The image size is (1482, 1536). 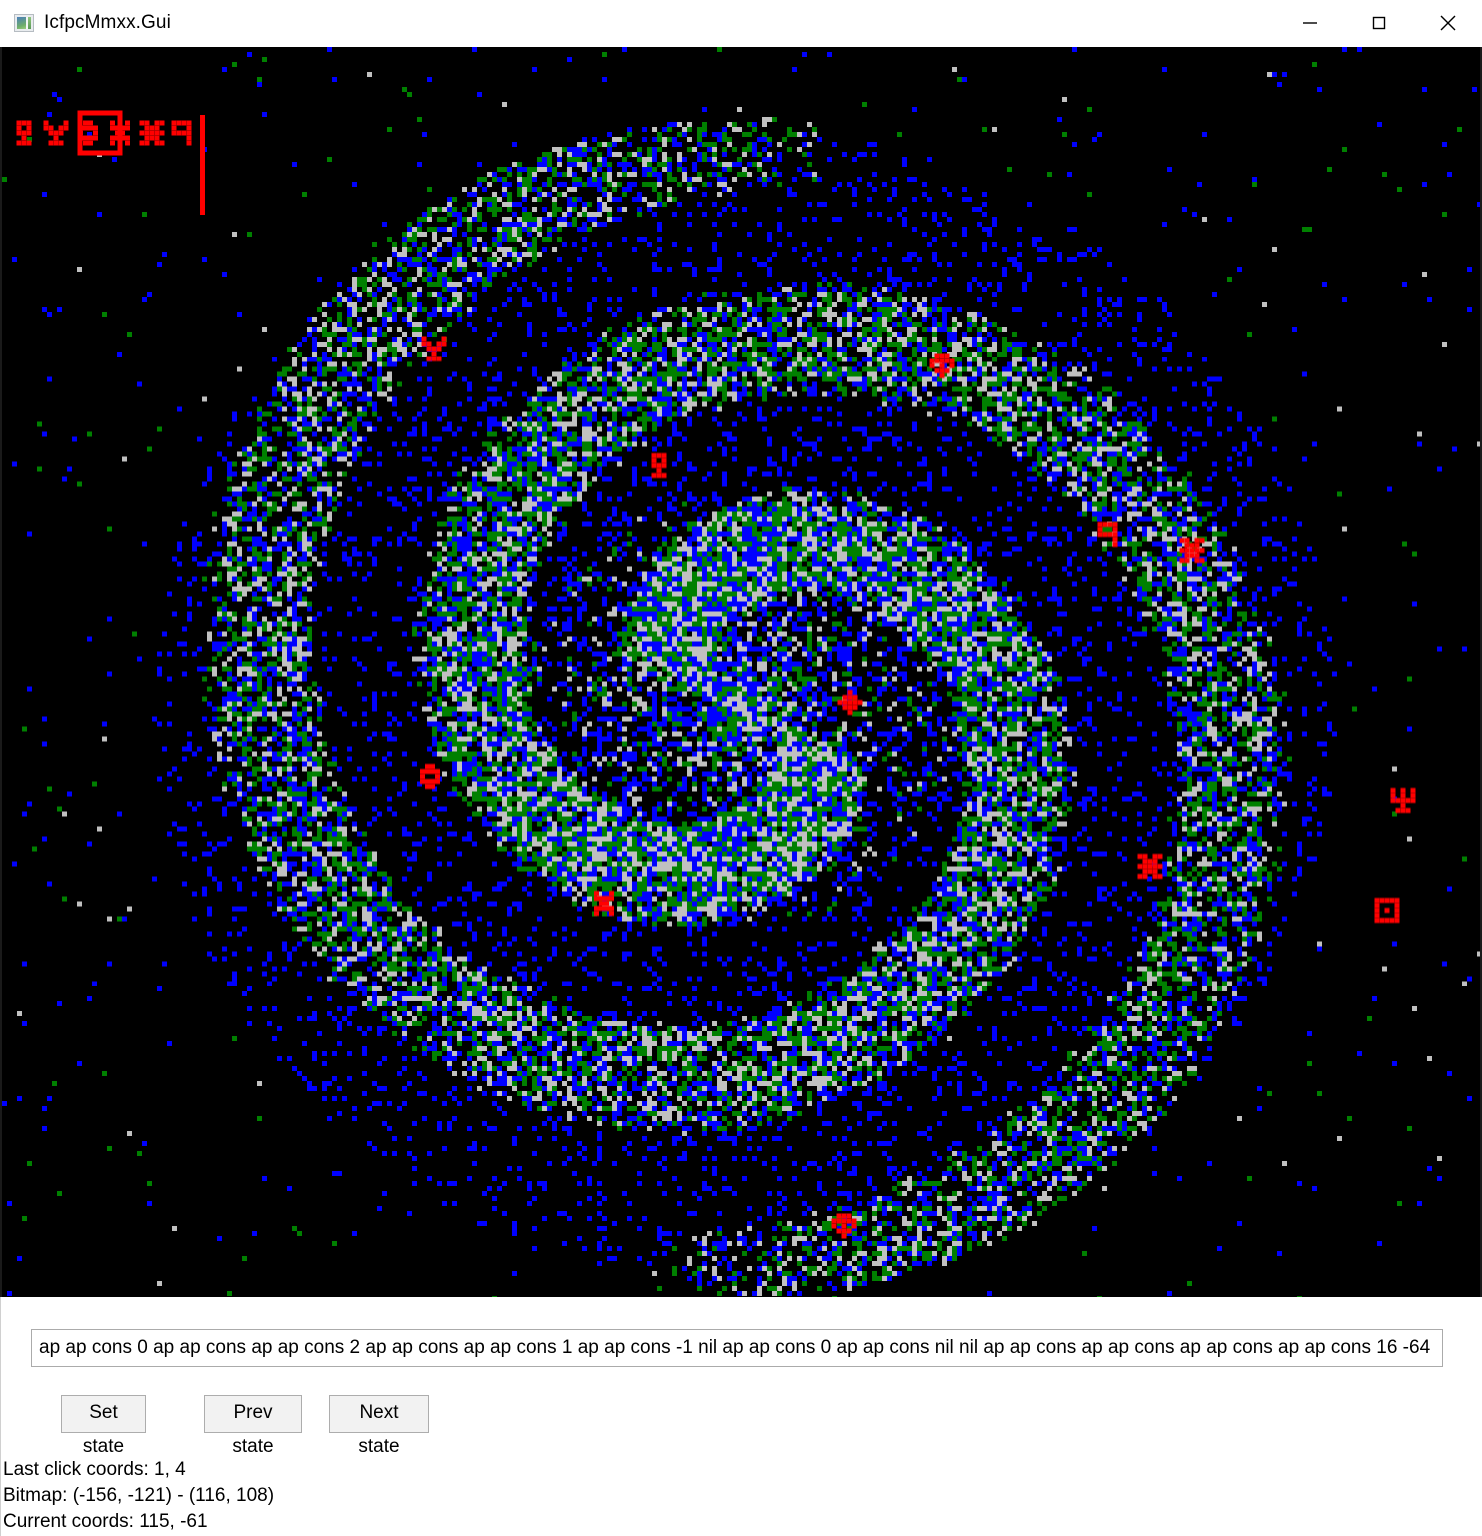 I want to click on title-bar-left: IcfpcMmxx.Gui, so click(x=85, y=23).